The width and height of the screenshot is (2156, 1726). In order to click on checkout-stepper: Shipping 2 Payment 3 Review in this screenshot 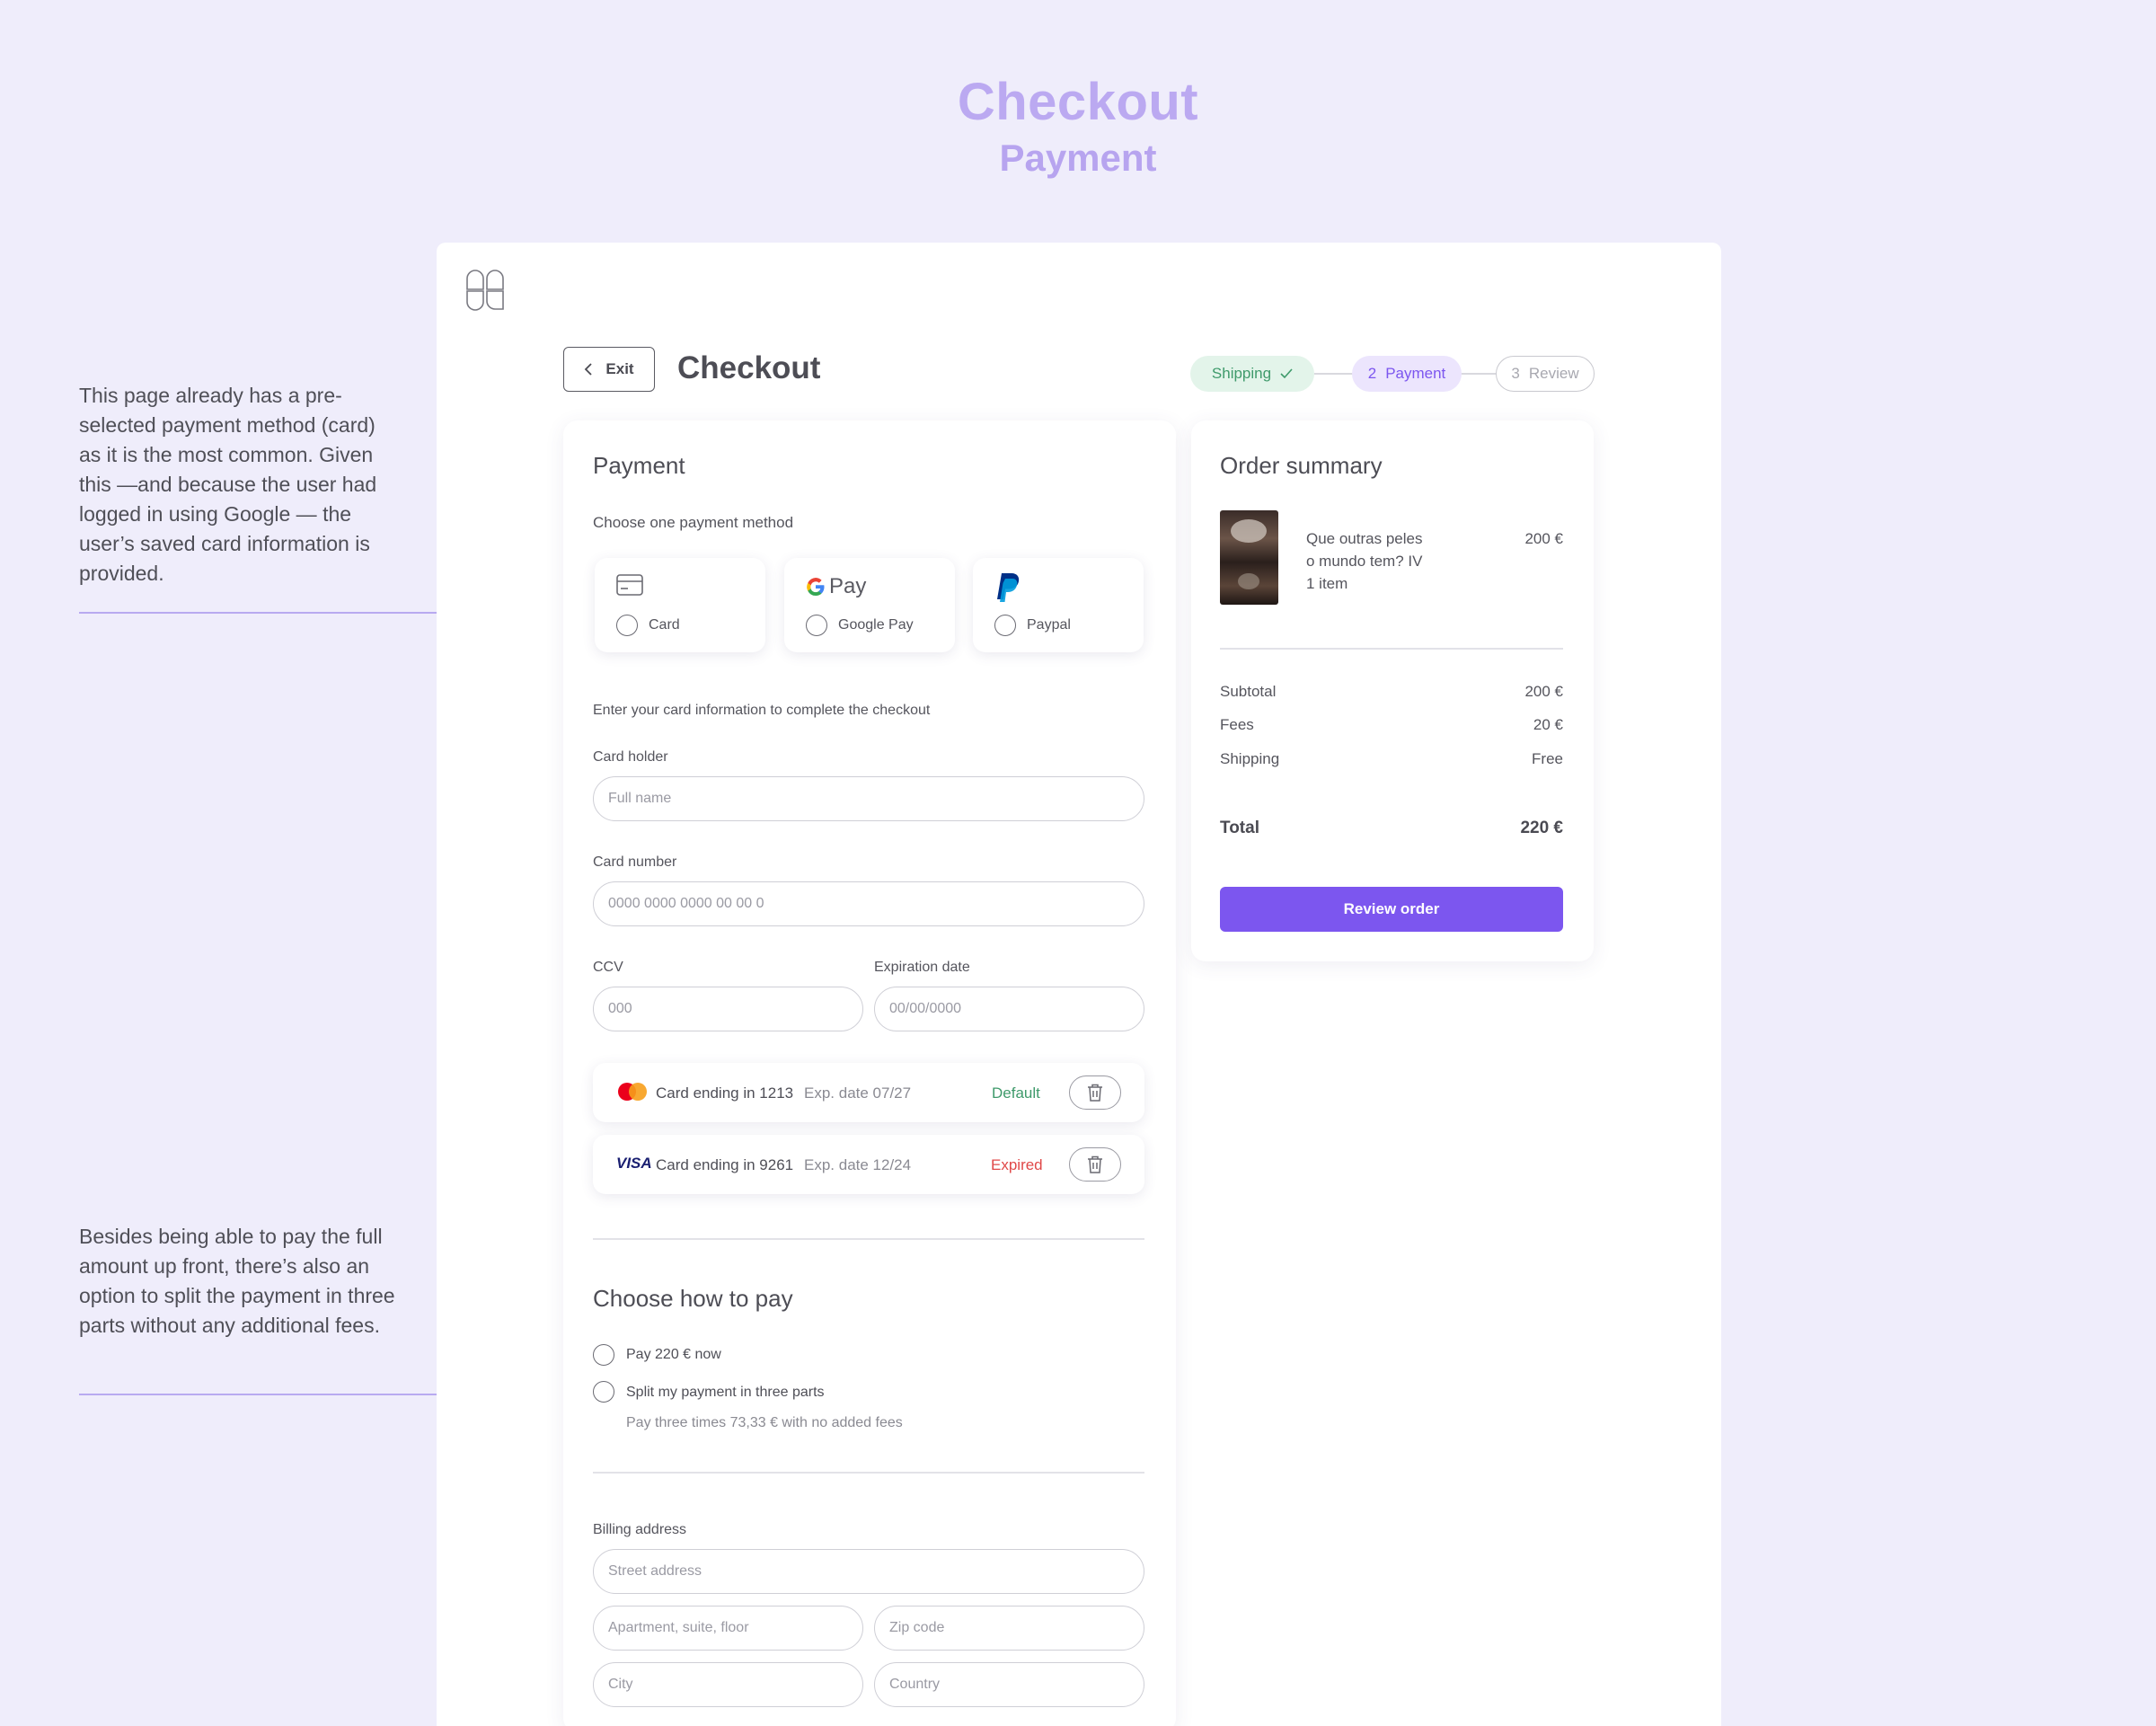, I will do `click(1392, 374)`.